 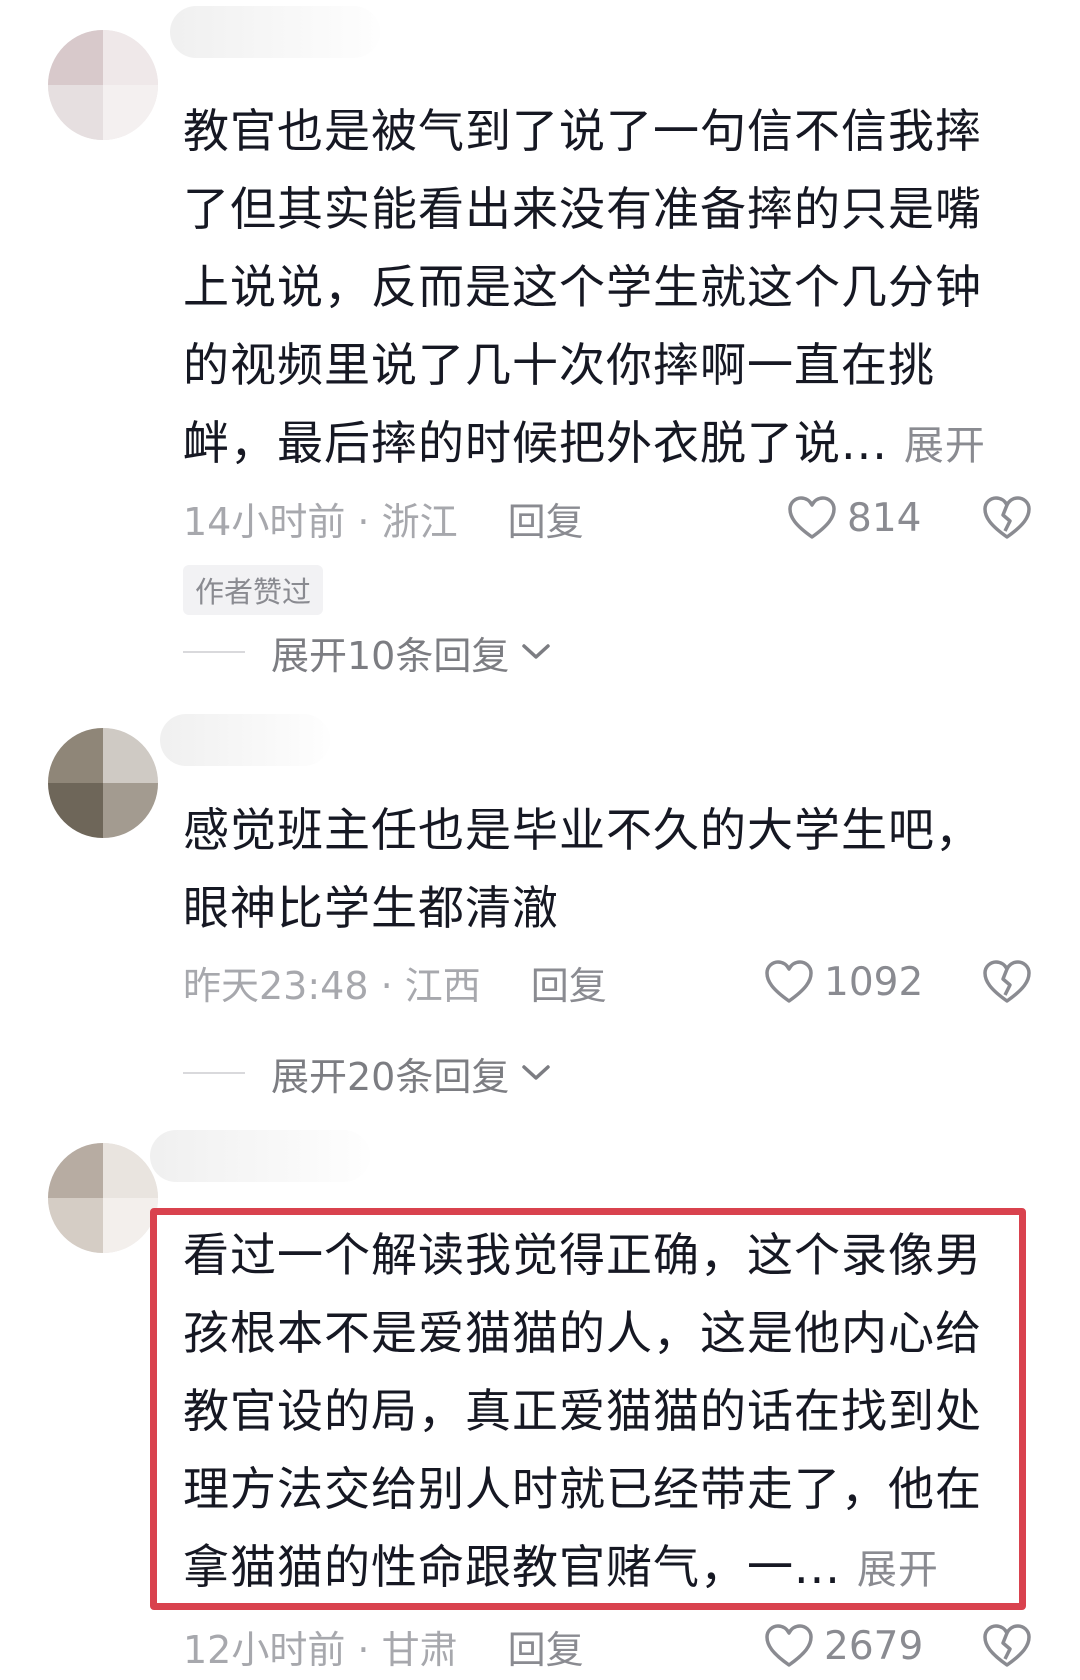 I want to click on like-button: 1092, so click(x=843, y=982).